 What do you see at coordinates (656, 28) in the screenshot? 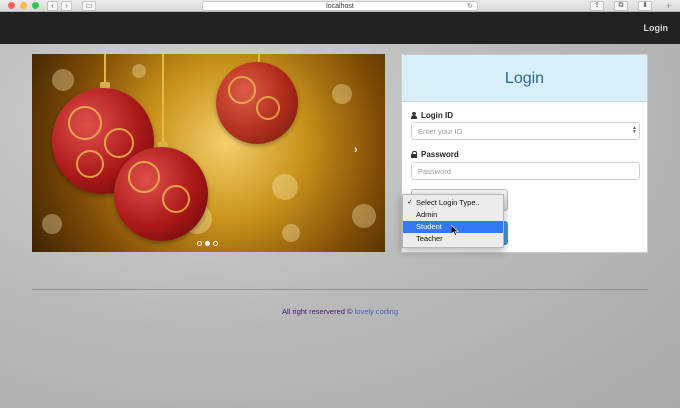
I see `navbar-login-link: Login` at bounding box center [656, 28].